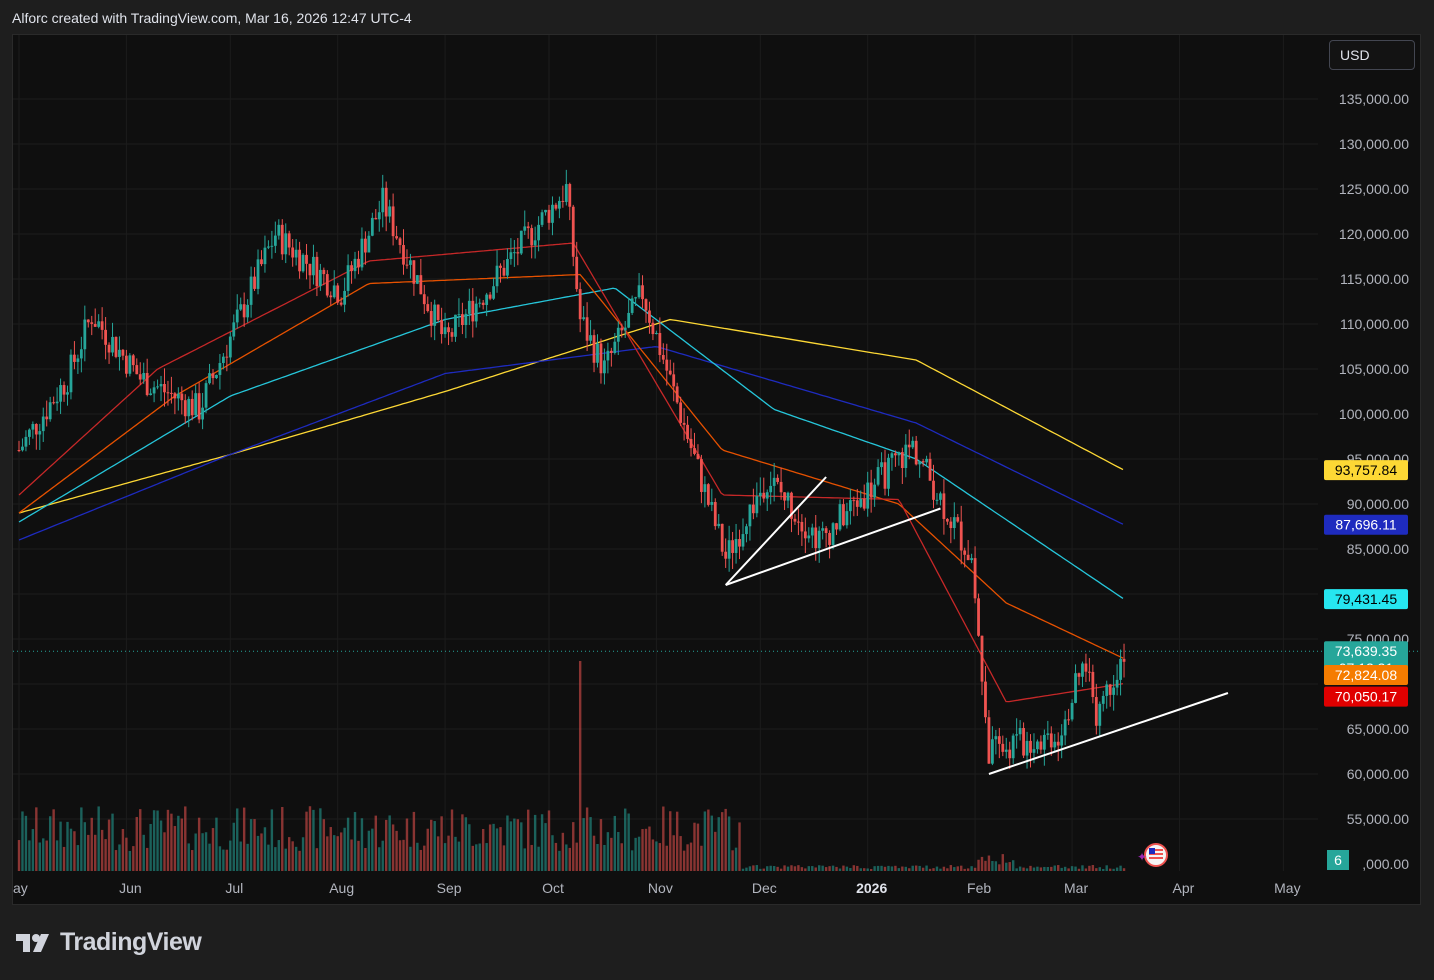  What do you see at coordinates (1152, 855) in the screenshot?
I see `flag-icon: ✦` at bounding box center [1152, 855].